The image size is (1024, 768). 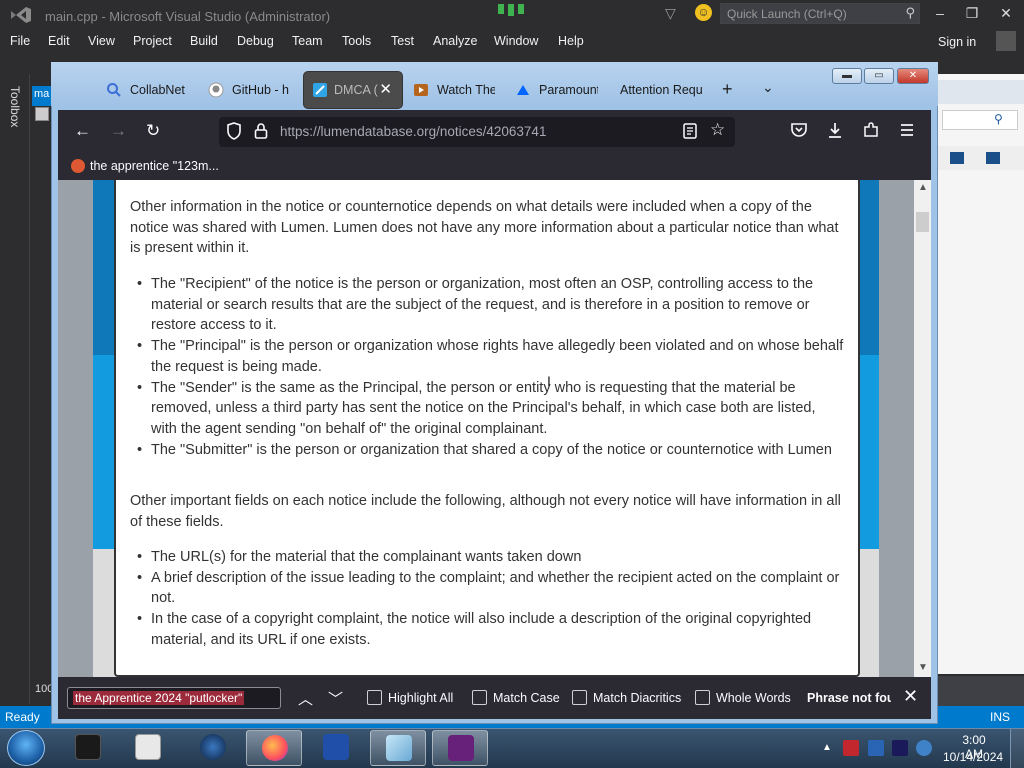 What do you see at coordinates (260, 90) in the screenshot?
I see `tab-label: GitHub - h` at bounding box center [260, 90].